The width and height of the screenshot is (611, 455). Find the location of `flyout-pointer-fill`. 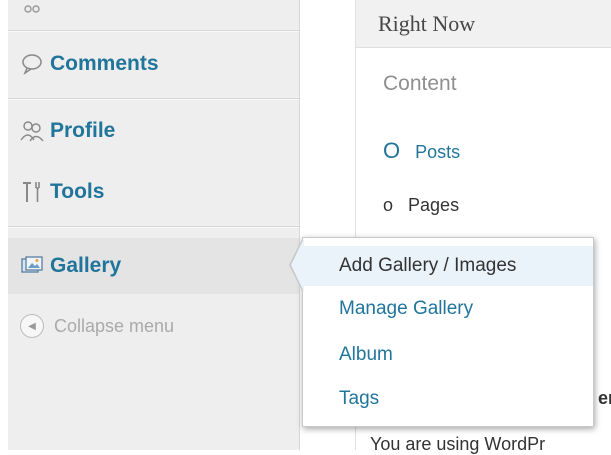

flyout-pointer-fill is located at coordinates (297, 265).